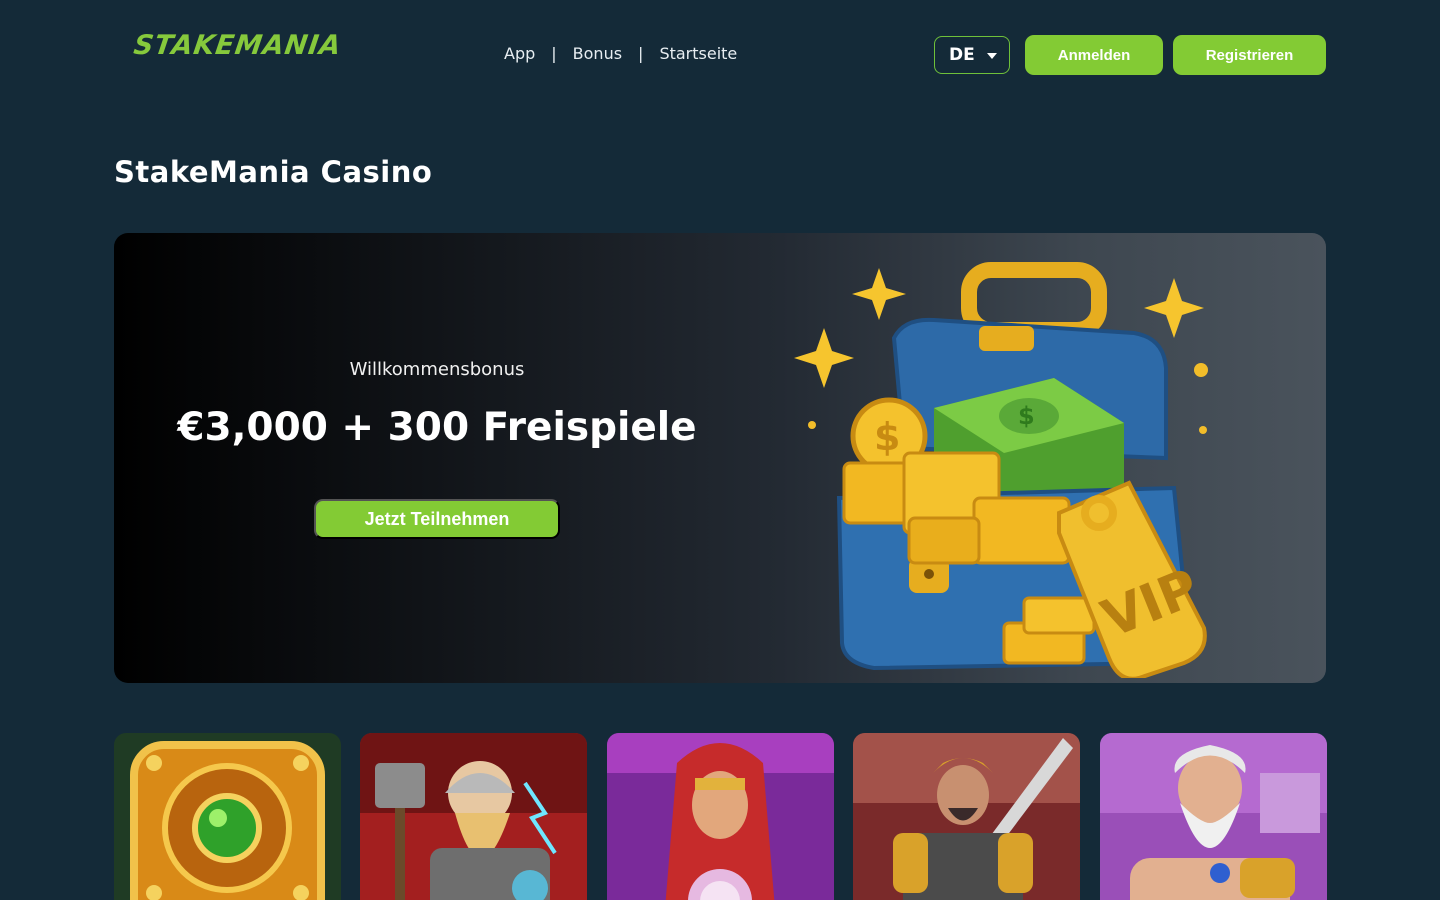 This screenshot has width=1440, height=900. What do you see at coordinates (238, 45) in the screenshot?
I see `stakemania-logo: STAKEMANIA` at bounding box center [238, 45].